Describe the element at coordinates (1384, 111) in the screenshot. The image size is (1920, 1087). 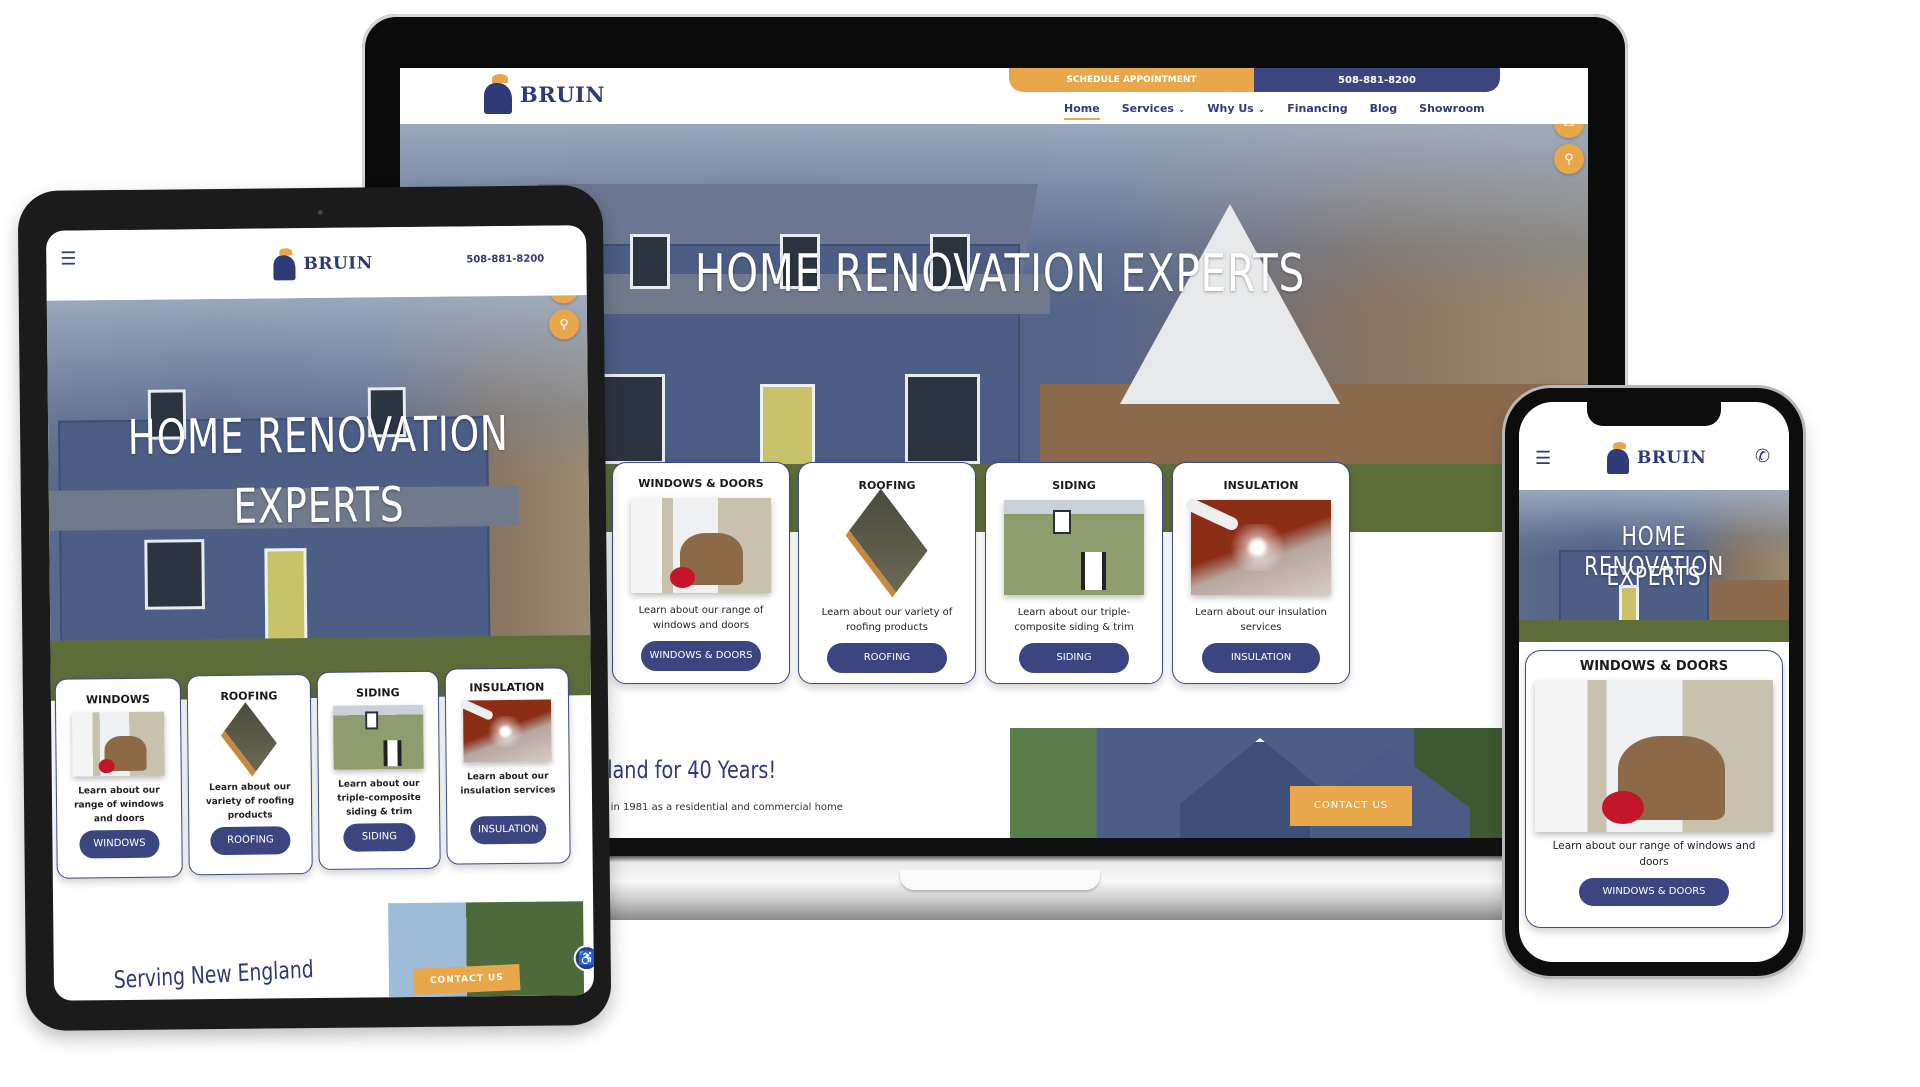
I see `nav-blog: Blog` at that location.